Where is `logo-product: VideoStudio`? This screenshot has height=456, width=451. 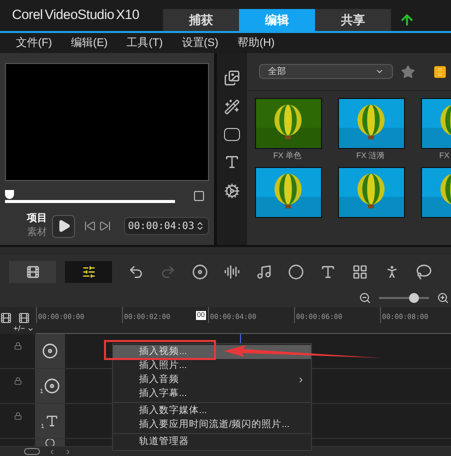 logo-product: VideoStudio is located at coordinates (79, 15).